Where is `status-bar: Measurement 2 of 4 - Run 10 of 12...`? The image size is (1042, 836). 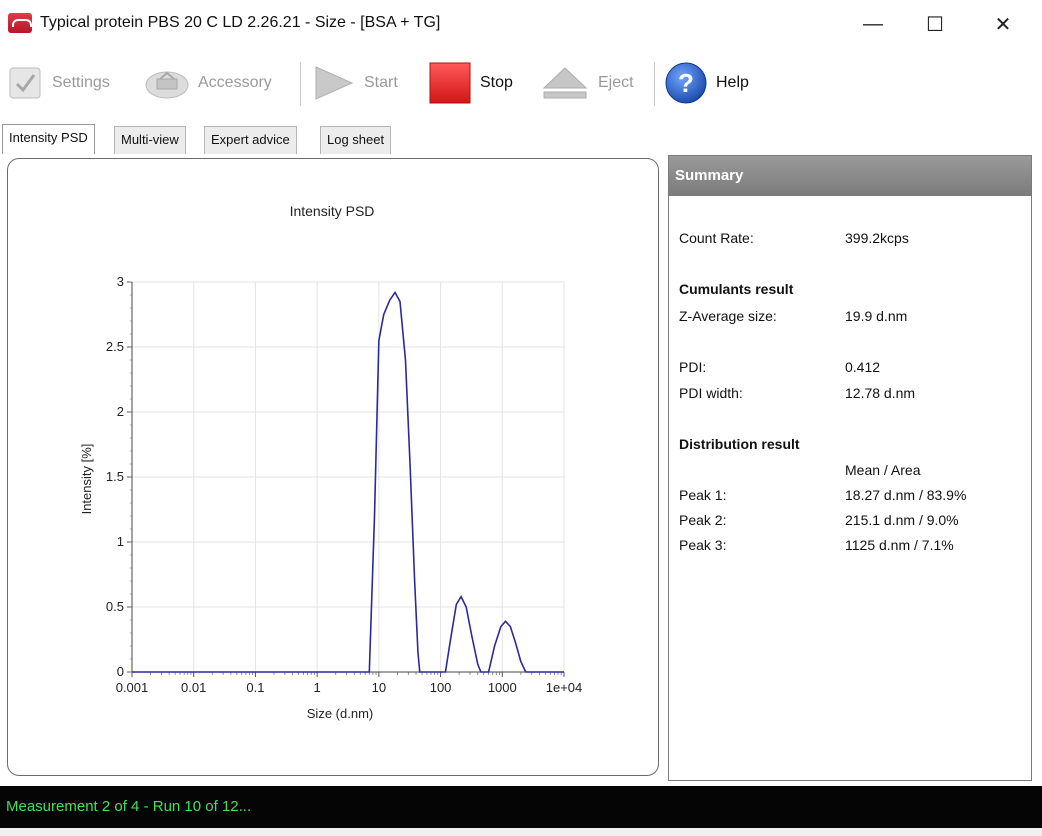
status-bar: Measurement 2 of 4 - Run 10 of 12... is located at coordinates (521, 807).